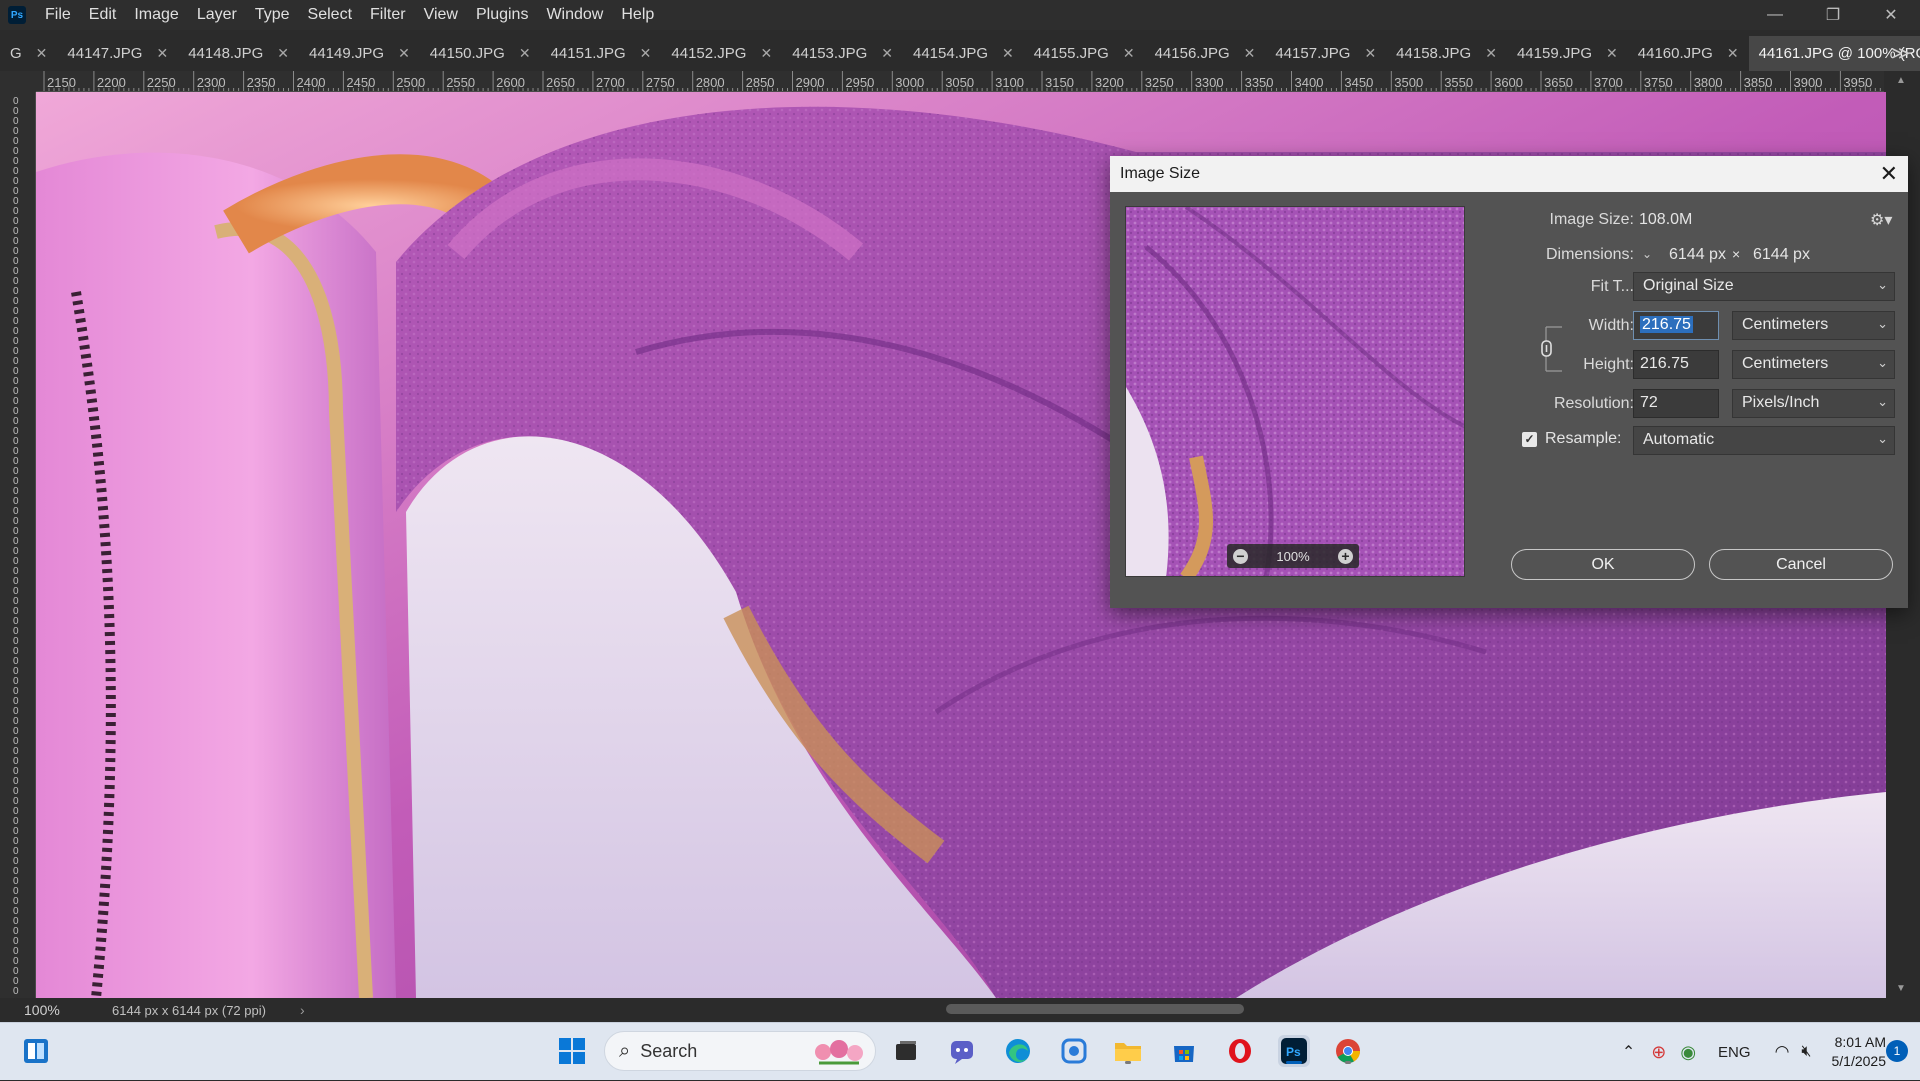 The width and height of the screenshot is (1920, 1081). Describe the element at coordinates (1833, 15) in the screenshot. I see `restore-button: ❐` at that location.